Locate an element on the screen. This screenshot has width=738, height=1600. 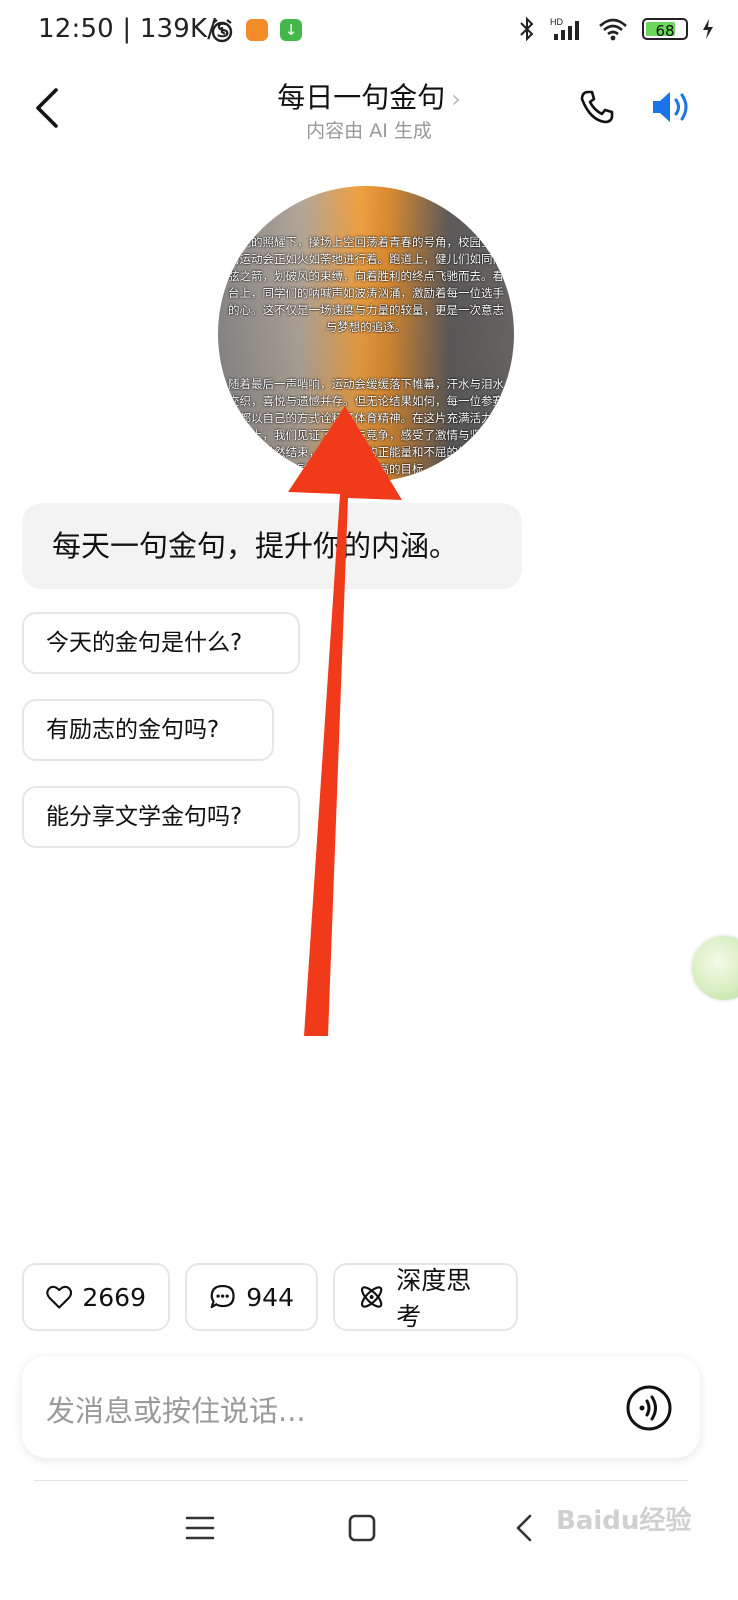
watermark: Baidu经验 is located at coordinates (624, 1521).